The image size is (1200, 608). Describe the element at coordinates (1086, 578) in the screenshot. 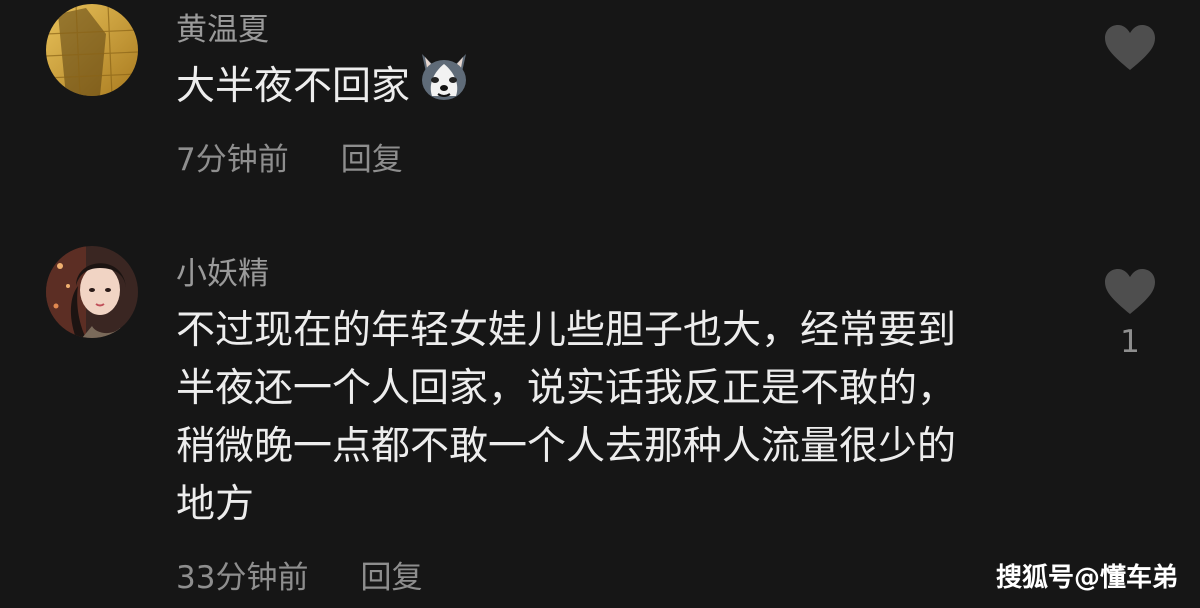

I see `watermark: 搜狐号@懂车弟` at that location.